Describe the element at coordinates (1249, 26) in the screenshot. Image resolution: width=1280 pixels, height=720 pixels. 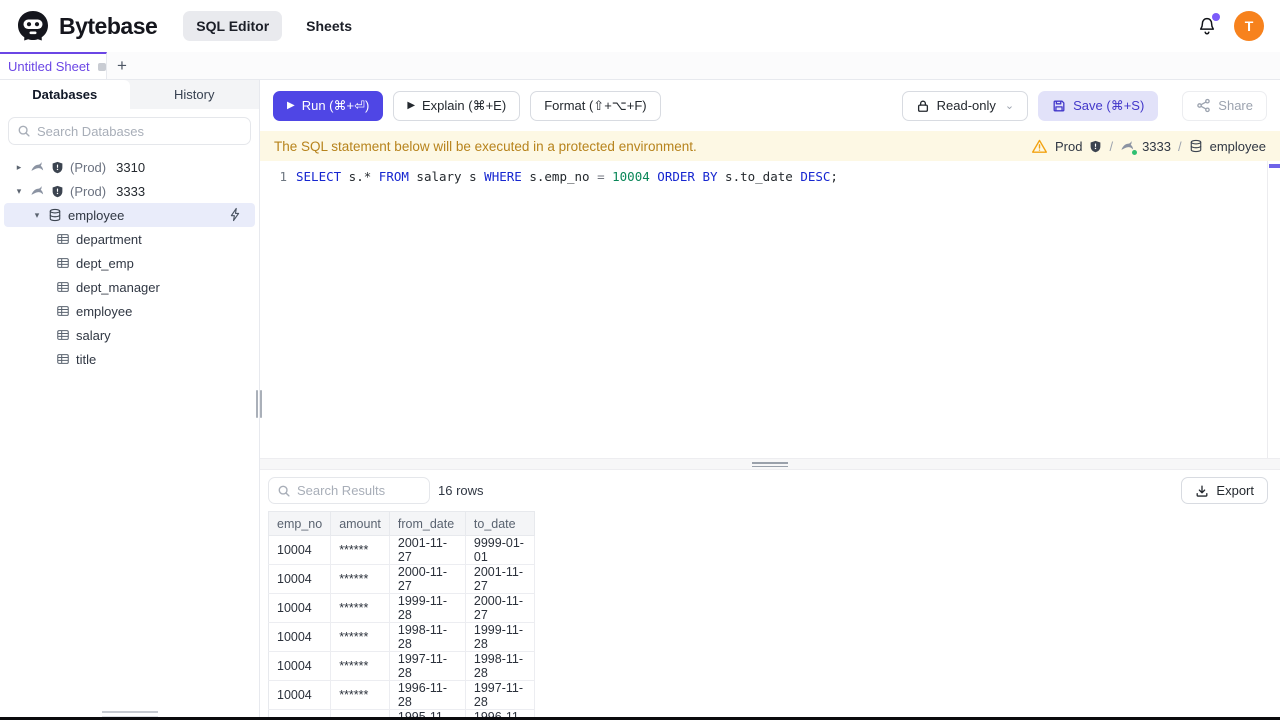
I see `avatar: T` at that location.